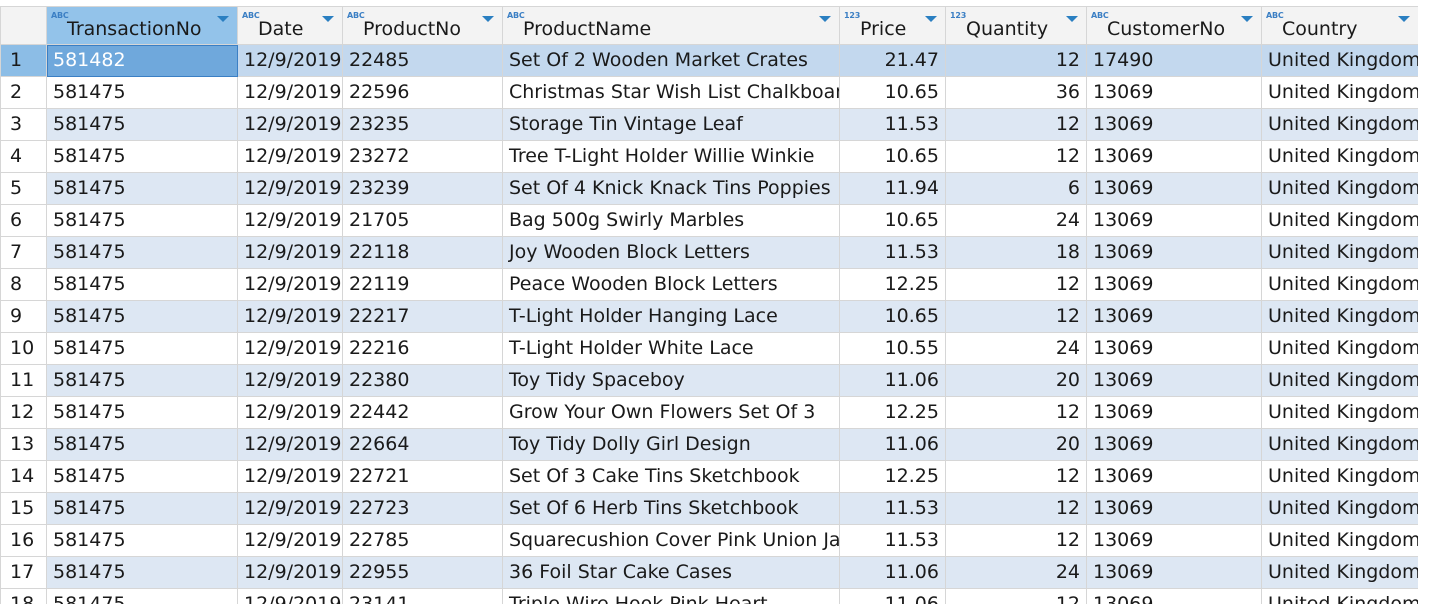  What do you see at coordinates (23, 412) in the screenshot?
I see `row-number: 12` at bounding box center [23, 412].